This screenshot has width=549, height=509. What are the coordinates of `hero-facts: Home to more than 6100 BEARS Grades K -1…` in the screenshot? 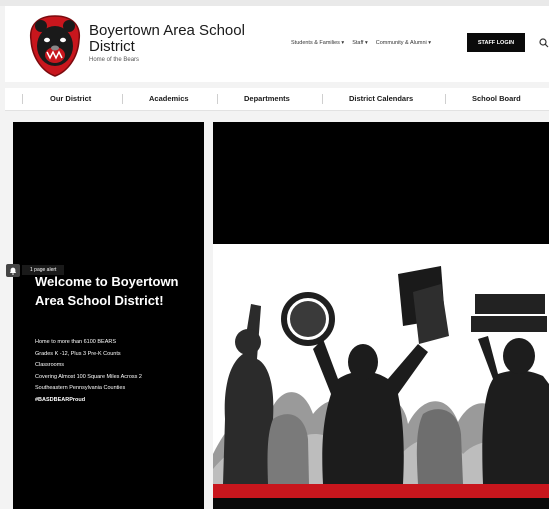 It's located at (125, 371).